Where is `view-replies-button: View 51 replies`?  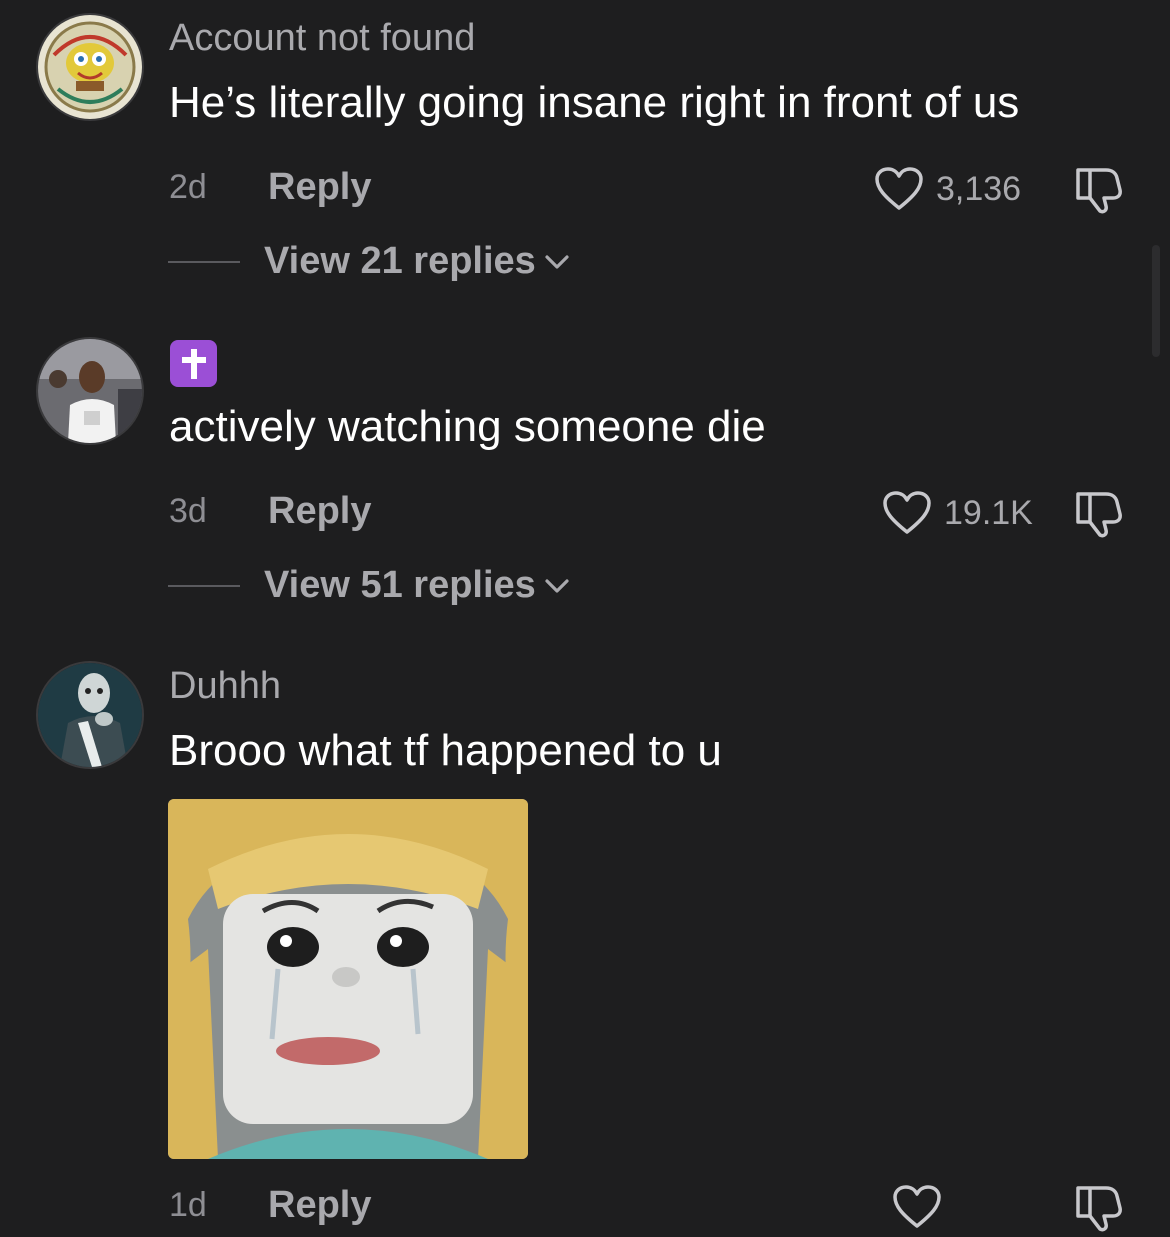 view-replies-button: View 51 replies is located at coordinates (369, 585).